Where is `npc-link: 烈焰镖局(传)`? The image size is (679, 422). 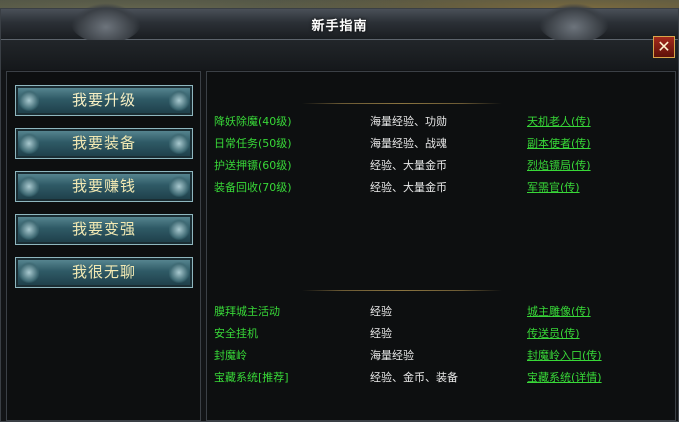
npc-link: 烈焰镖局(传) is located at coordinates (559, 165).